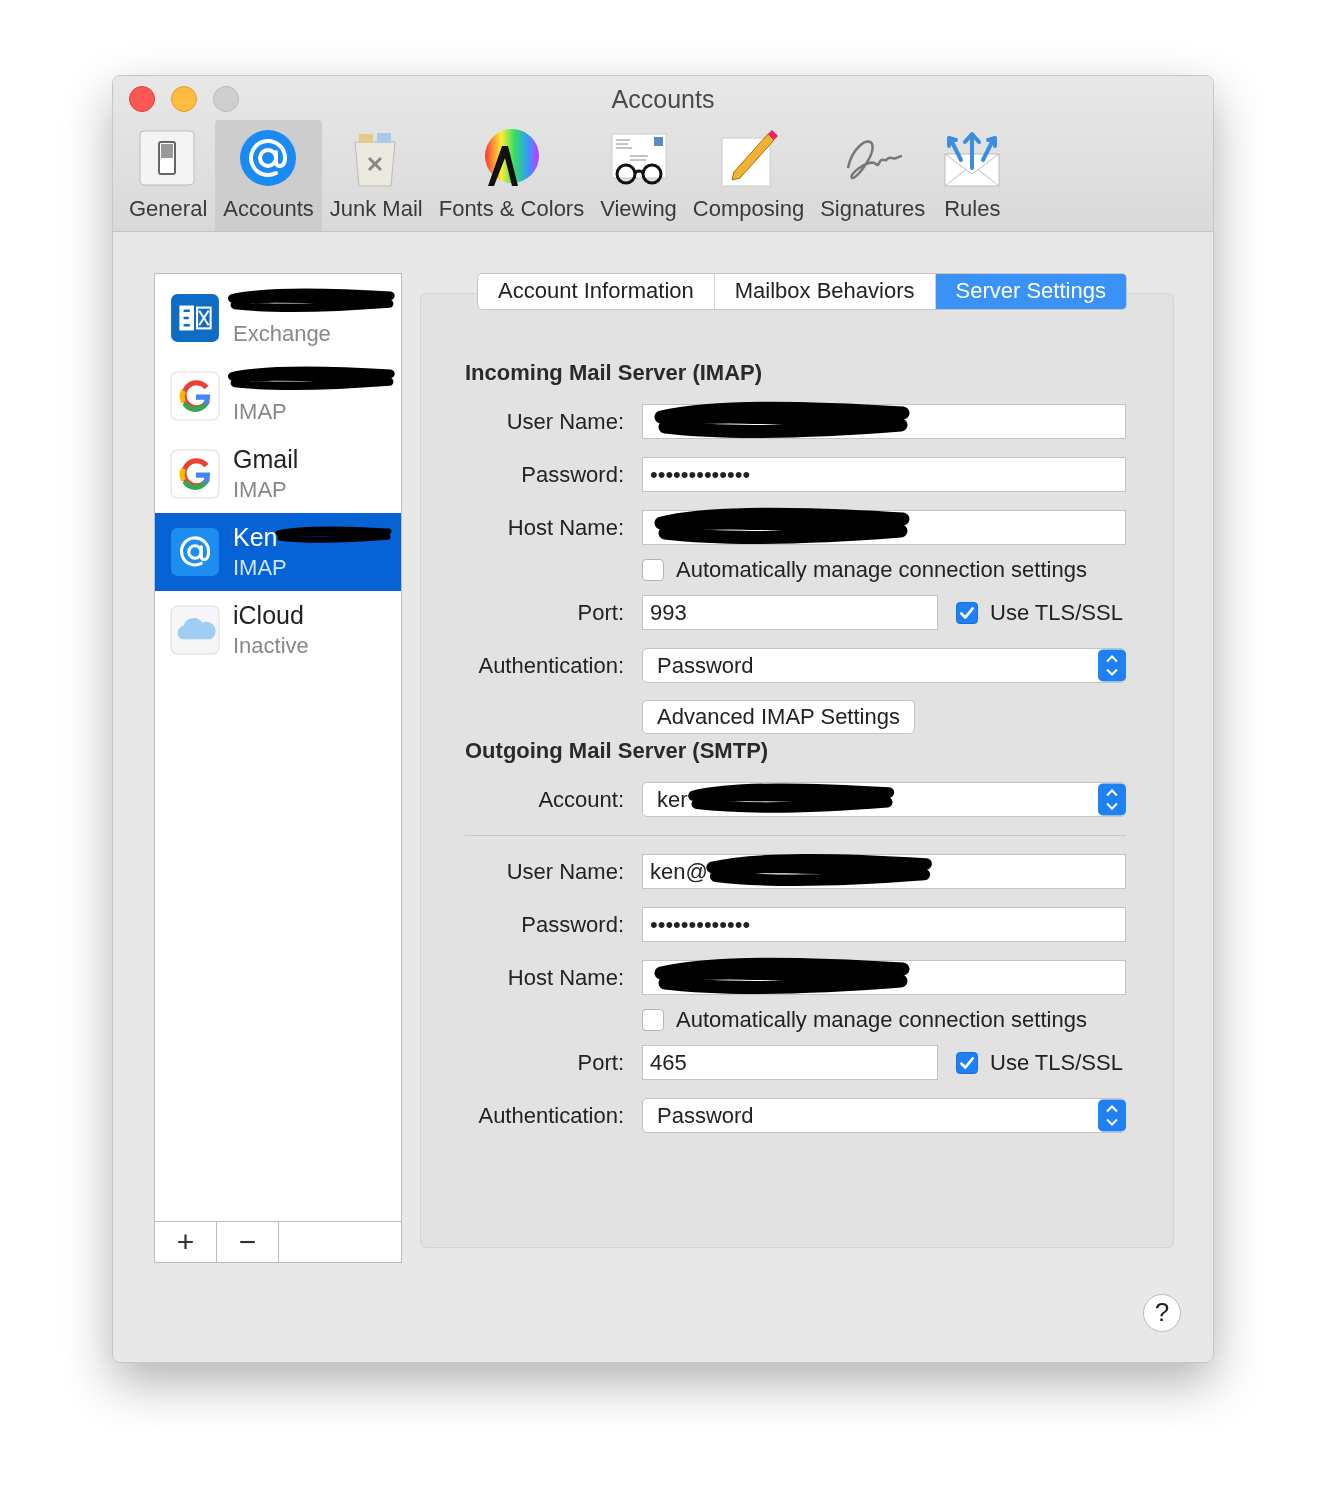  What do you see at coordinates (1162, 1312) in the screenshot?
I see `help-button: ?` at bounding box center [1162, 1312].